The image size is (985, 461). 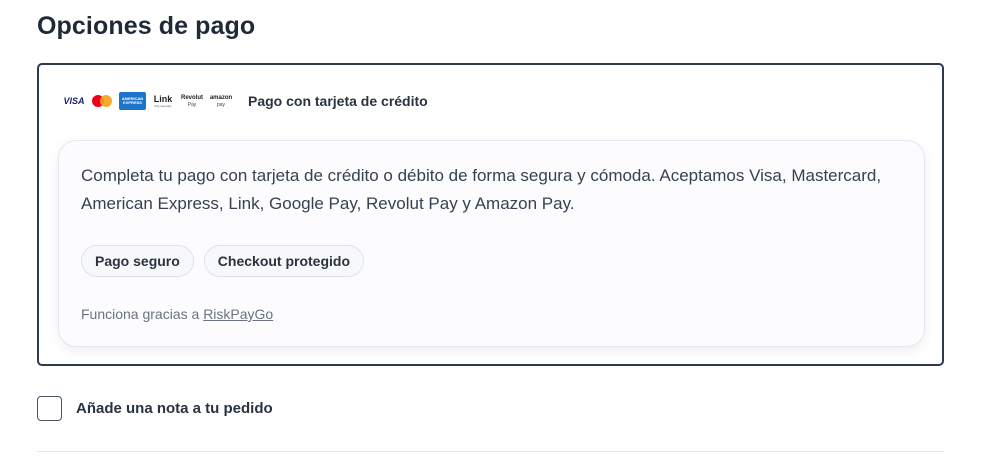 I want to click on badge-protected-checkout: Checkout protegido, so click(x=284, y=261).